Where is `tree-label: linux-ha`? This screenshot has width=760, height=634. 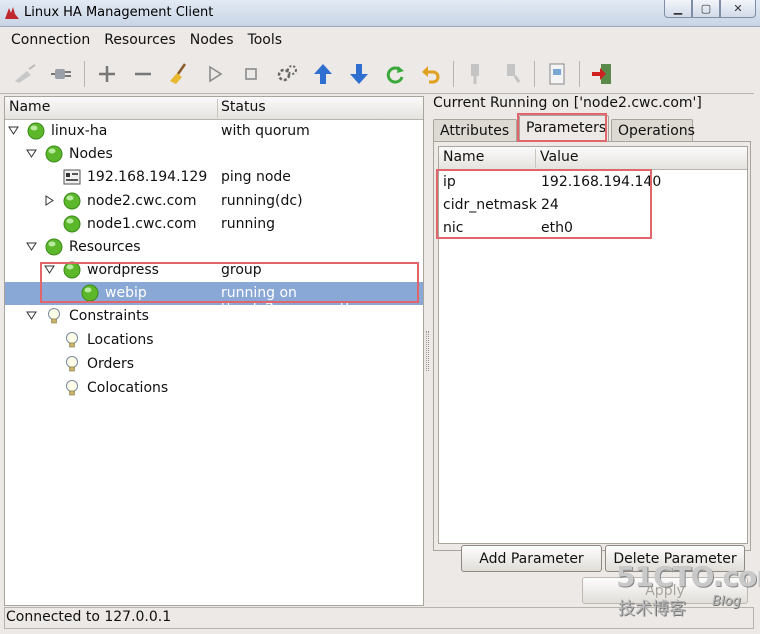
tree-label: linux-ha is located at coordinates (79, 131).